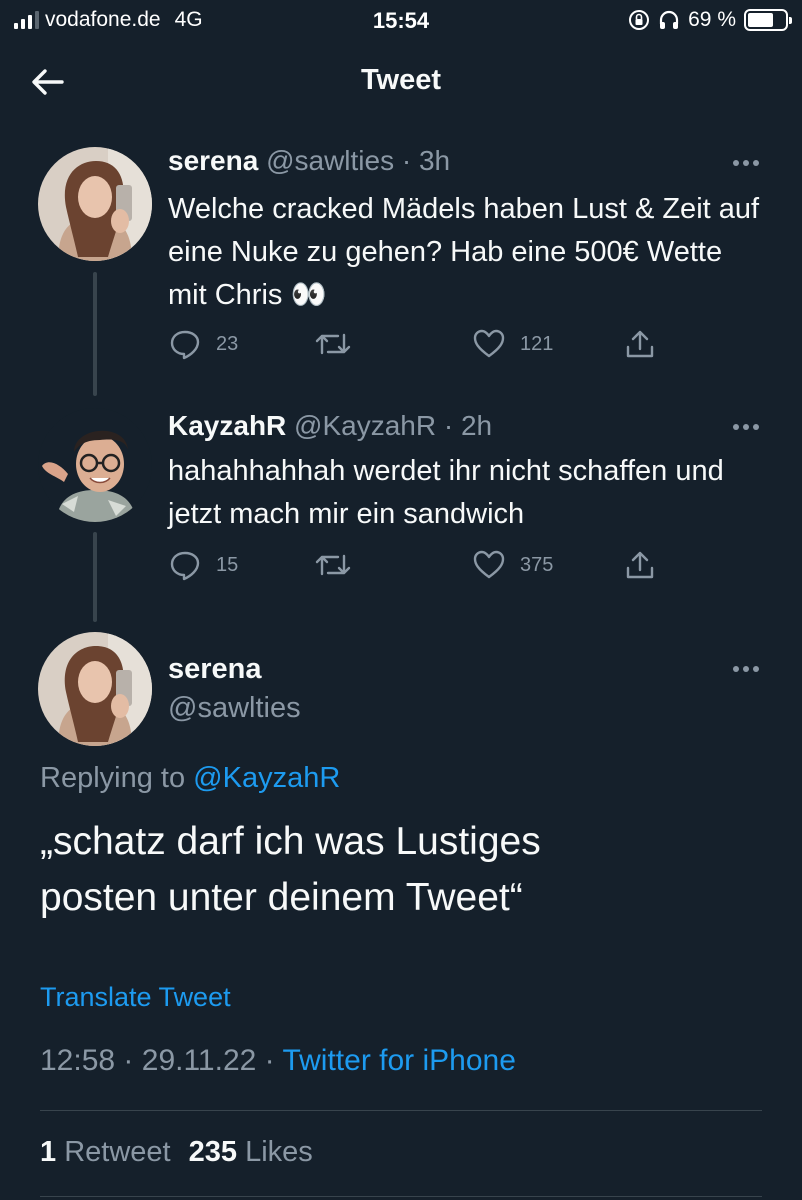 The height and width of the screenshot is (1200, 802). I want to click on page-title: Tweet, so click(401, 80).